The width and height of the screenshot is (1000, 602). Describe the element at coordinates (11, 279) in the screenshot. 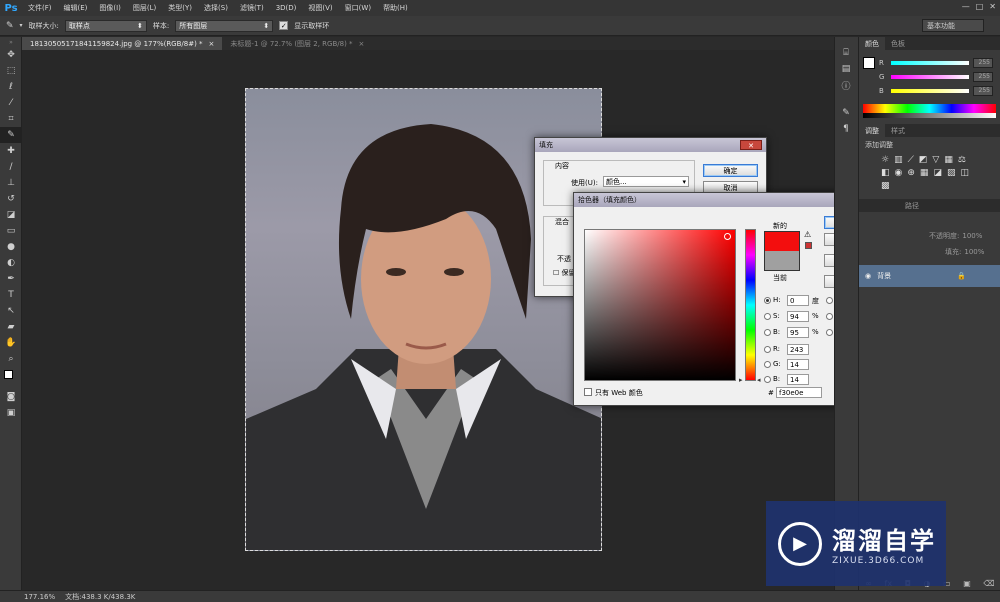

I see `pen-tool-icon: ✒` at that location.